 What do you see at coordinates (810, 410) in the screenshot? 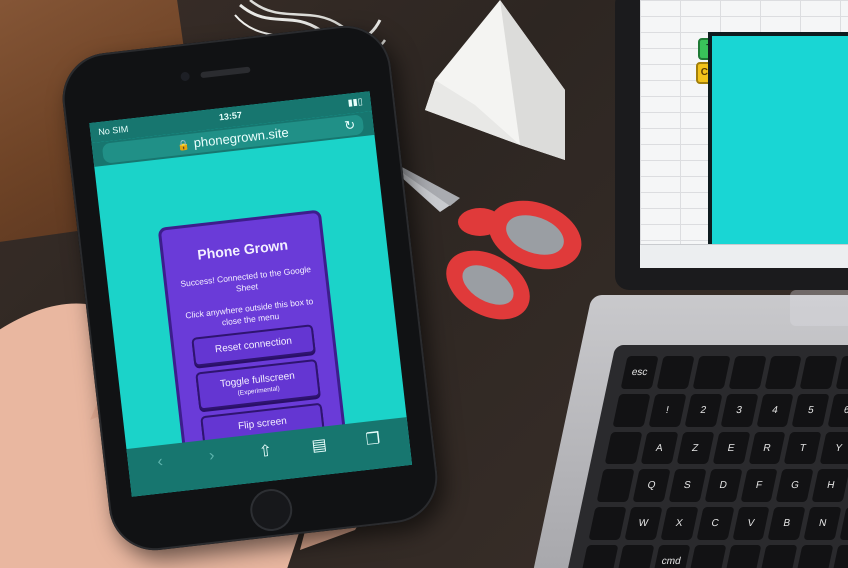
I see `keyboard-key: 5` at bounding box center [810, 410].